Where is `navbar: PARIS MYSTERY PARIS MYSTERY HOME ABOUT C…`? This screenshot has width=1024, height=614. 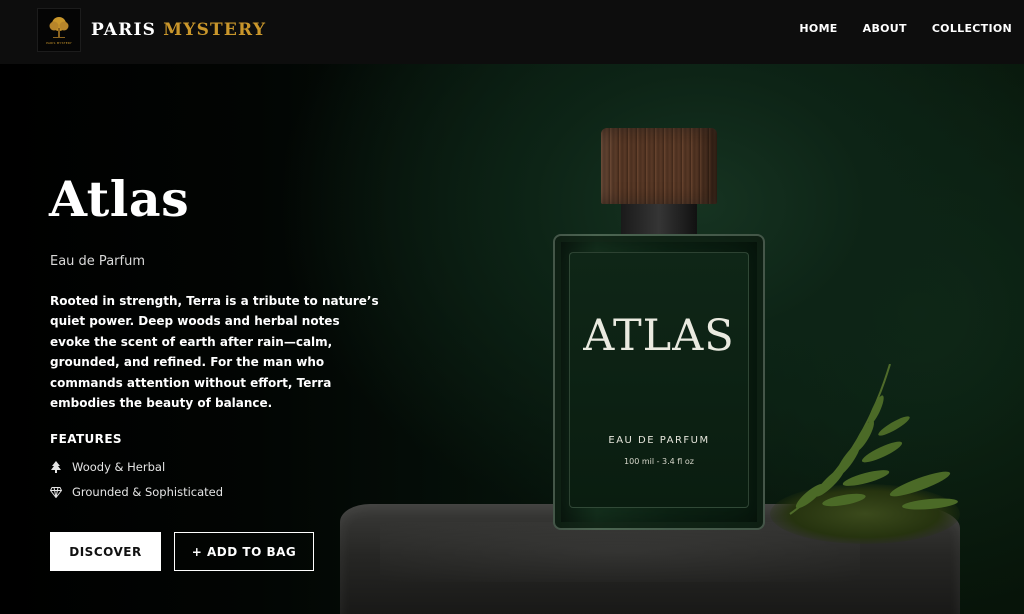 navbar: PARIS MYSTERY PARIS MYSTERY HOME ABOUT C… is located at coordinates (512, 32).